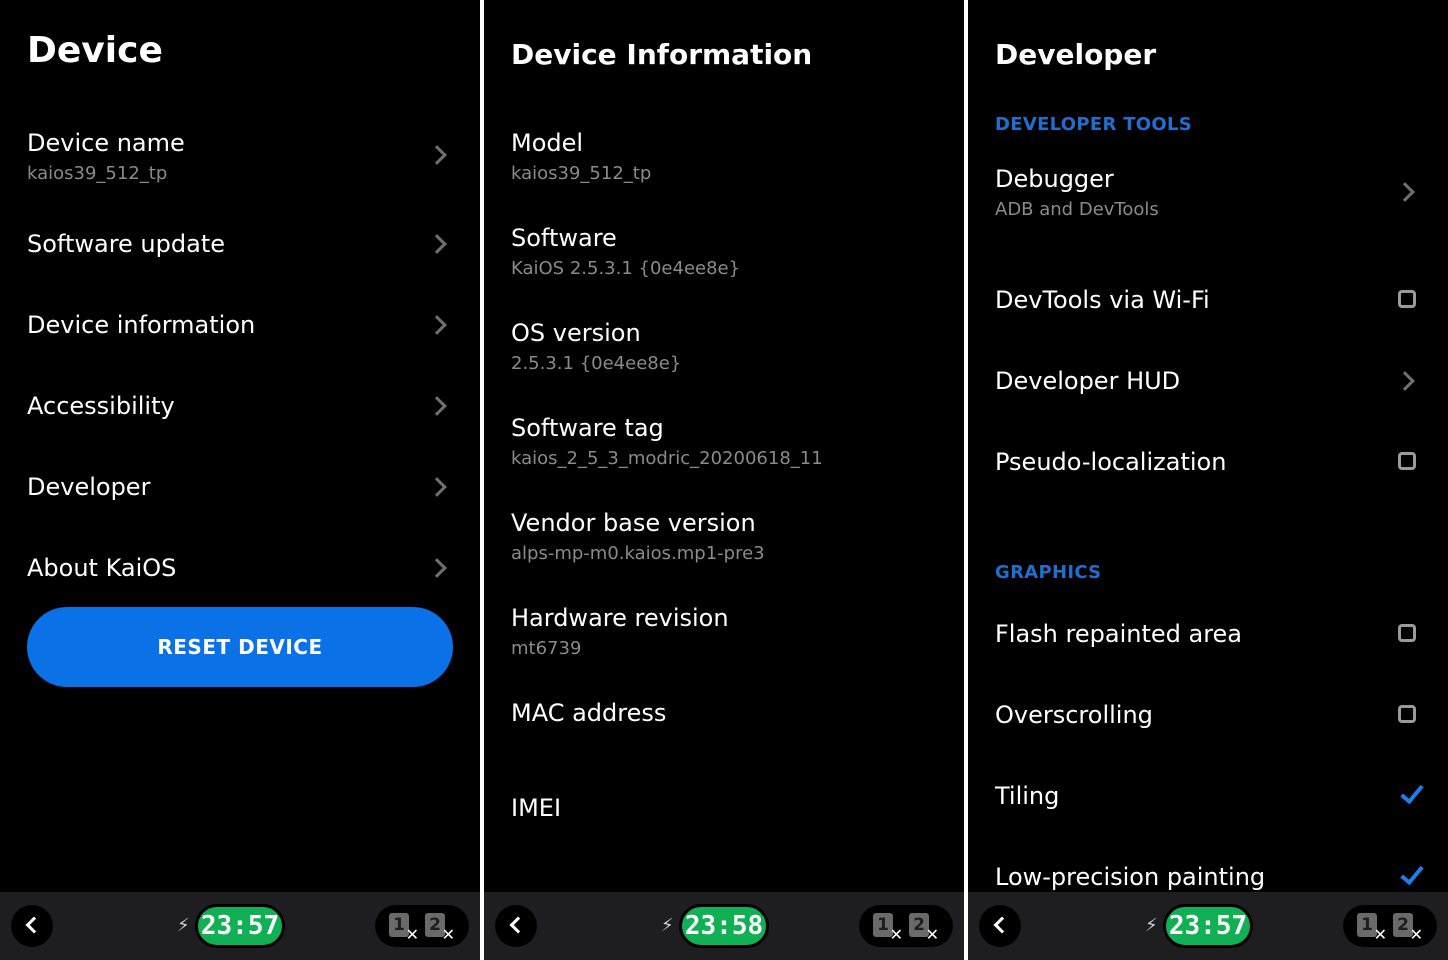 This screenshot has height=960, width=1448. What do you see at coordinates (1130, 877) in the screenshot?
I see `item-label: Low-precision painting` at bounding box center [1130, 877].